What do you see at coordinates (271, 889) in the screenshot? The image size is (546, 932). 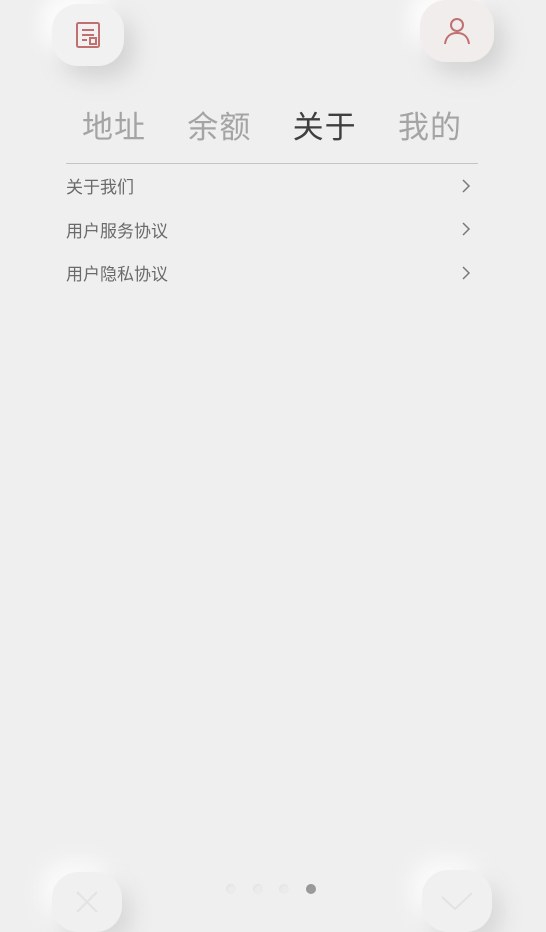 I see `page-indicator` at bounding box center [271, 889].